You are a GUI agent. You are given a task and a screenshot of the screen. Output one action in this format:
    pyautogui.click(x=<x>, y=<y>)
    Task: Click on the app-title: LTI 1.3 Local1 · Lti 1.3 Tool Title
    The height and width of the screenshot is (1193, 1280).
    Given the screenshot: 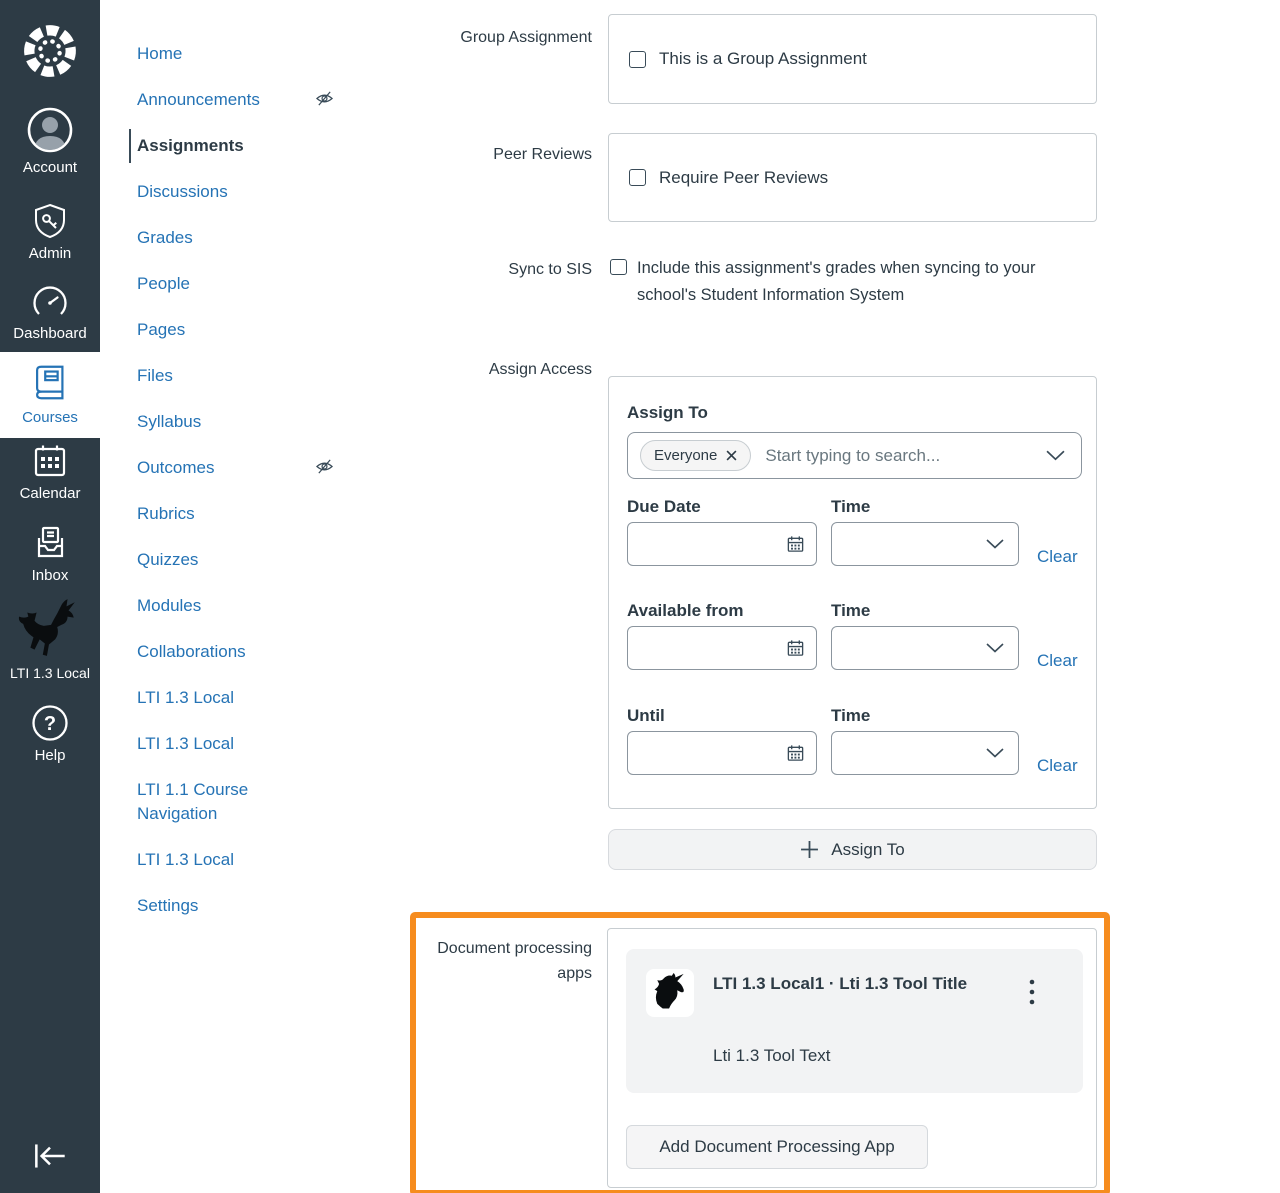 What is the action you would take?
    pyautogui.click(x=840, y=983)
    